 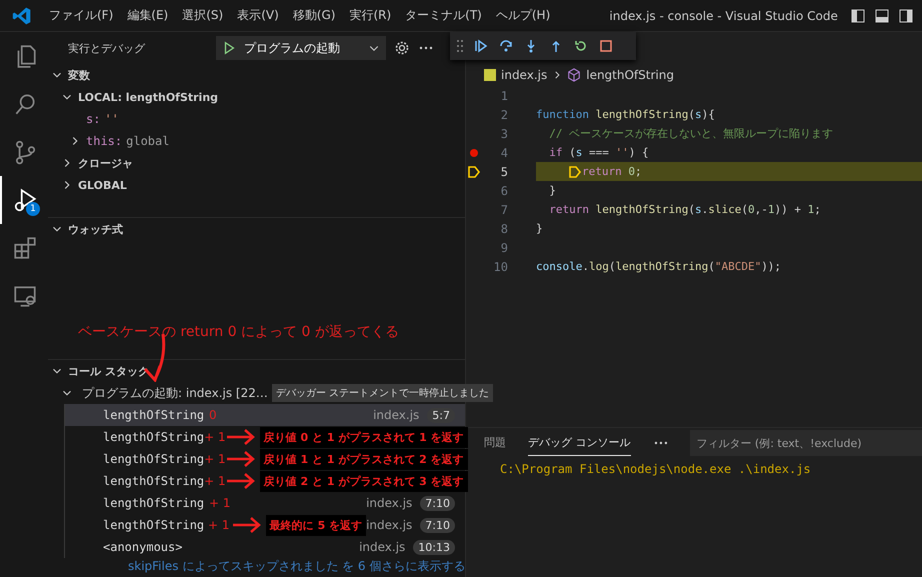 I want to click on code-line: function lengthOfString(s){, so click(x=626, y=115).